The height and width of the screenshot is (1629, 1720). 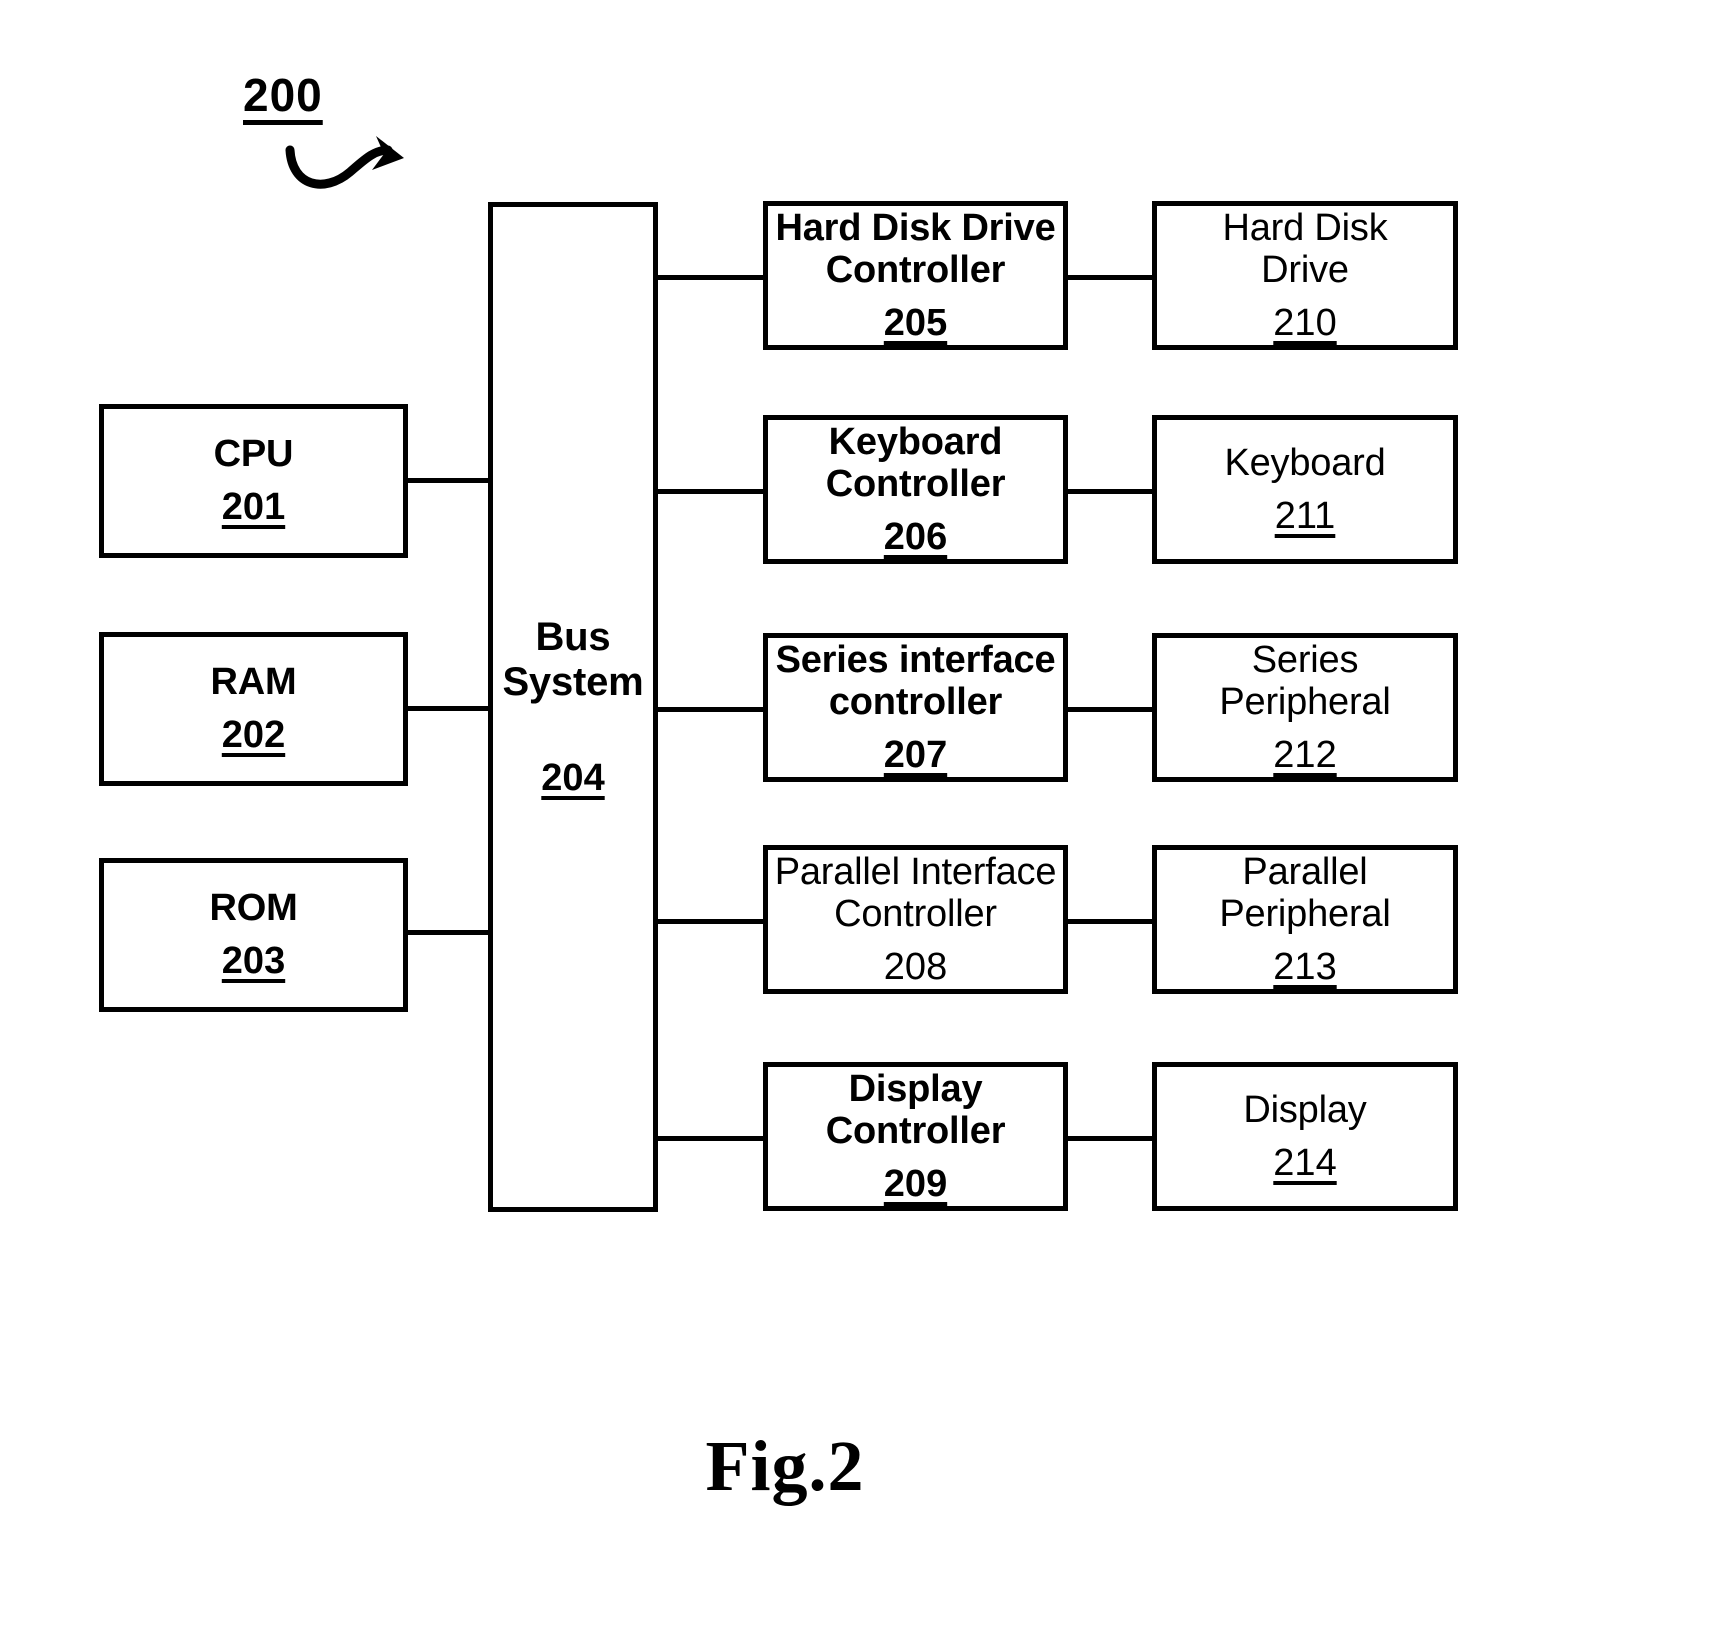 What do you see at coordinates (253, 935) in the screenshot?
I see `block-rom: ROM 203` at bounding box center [253, 935].